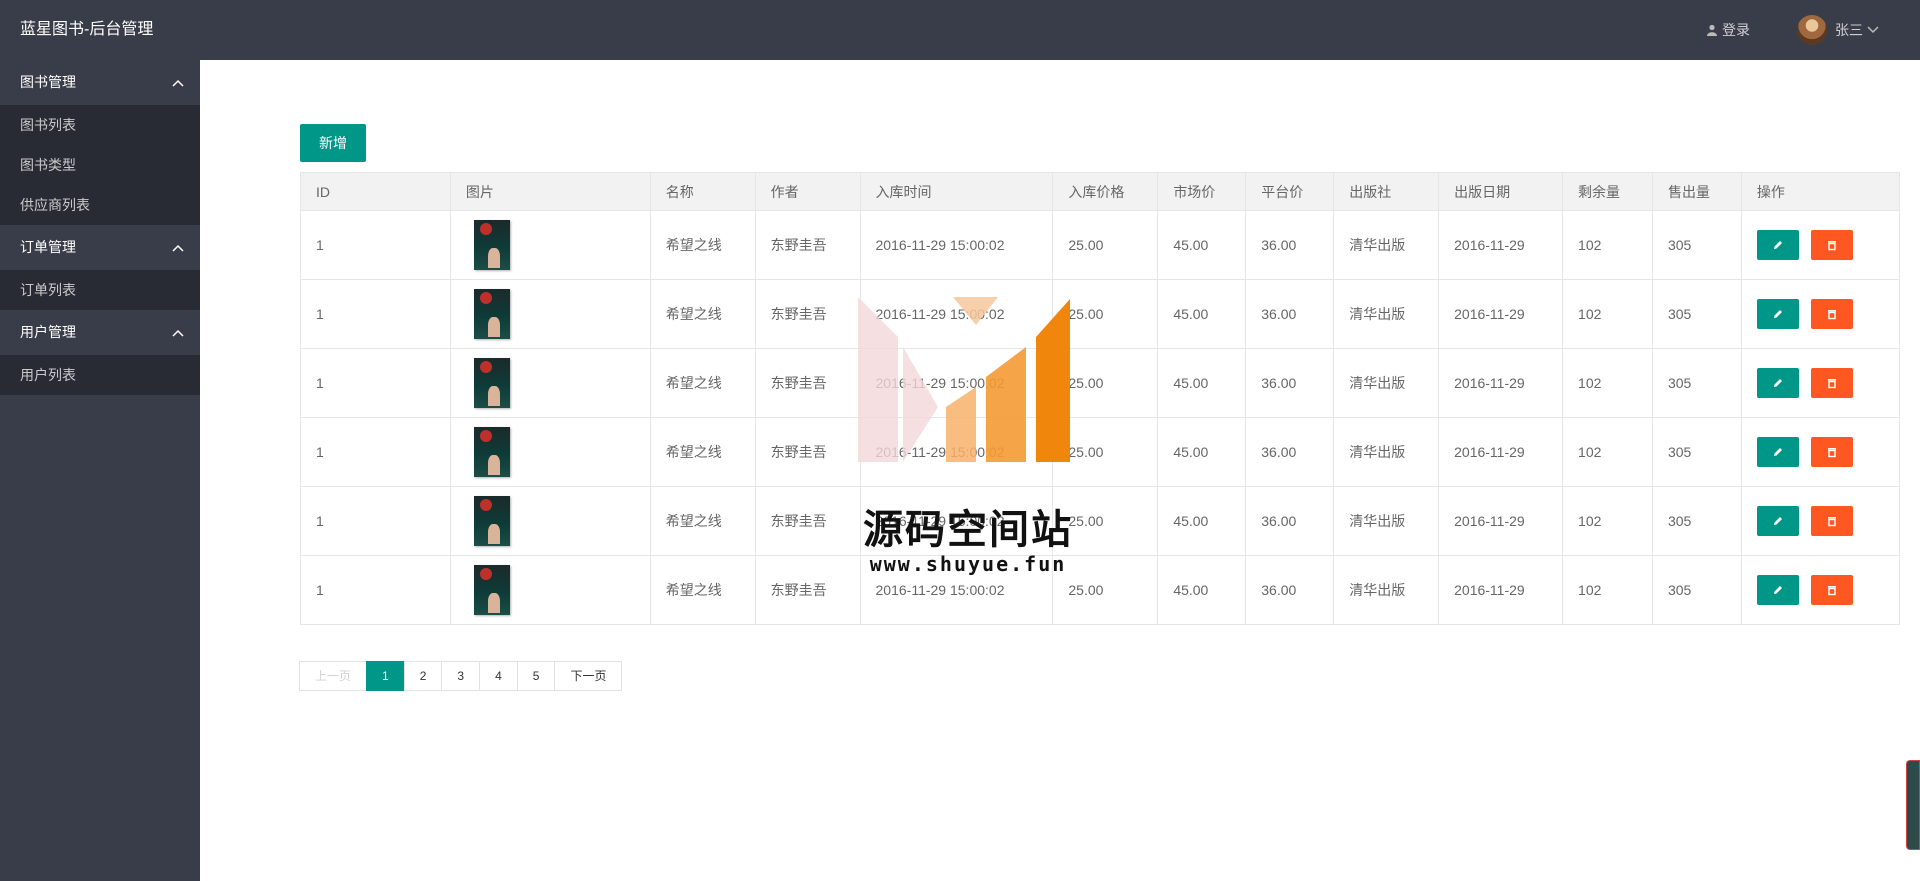  Describe the element at coordinates (1290, 191) in the screenshot. I see `column-header: 平台价` at that location.